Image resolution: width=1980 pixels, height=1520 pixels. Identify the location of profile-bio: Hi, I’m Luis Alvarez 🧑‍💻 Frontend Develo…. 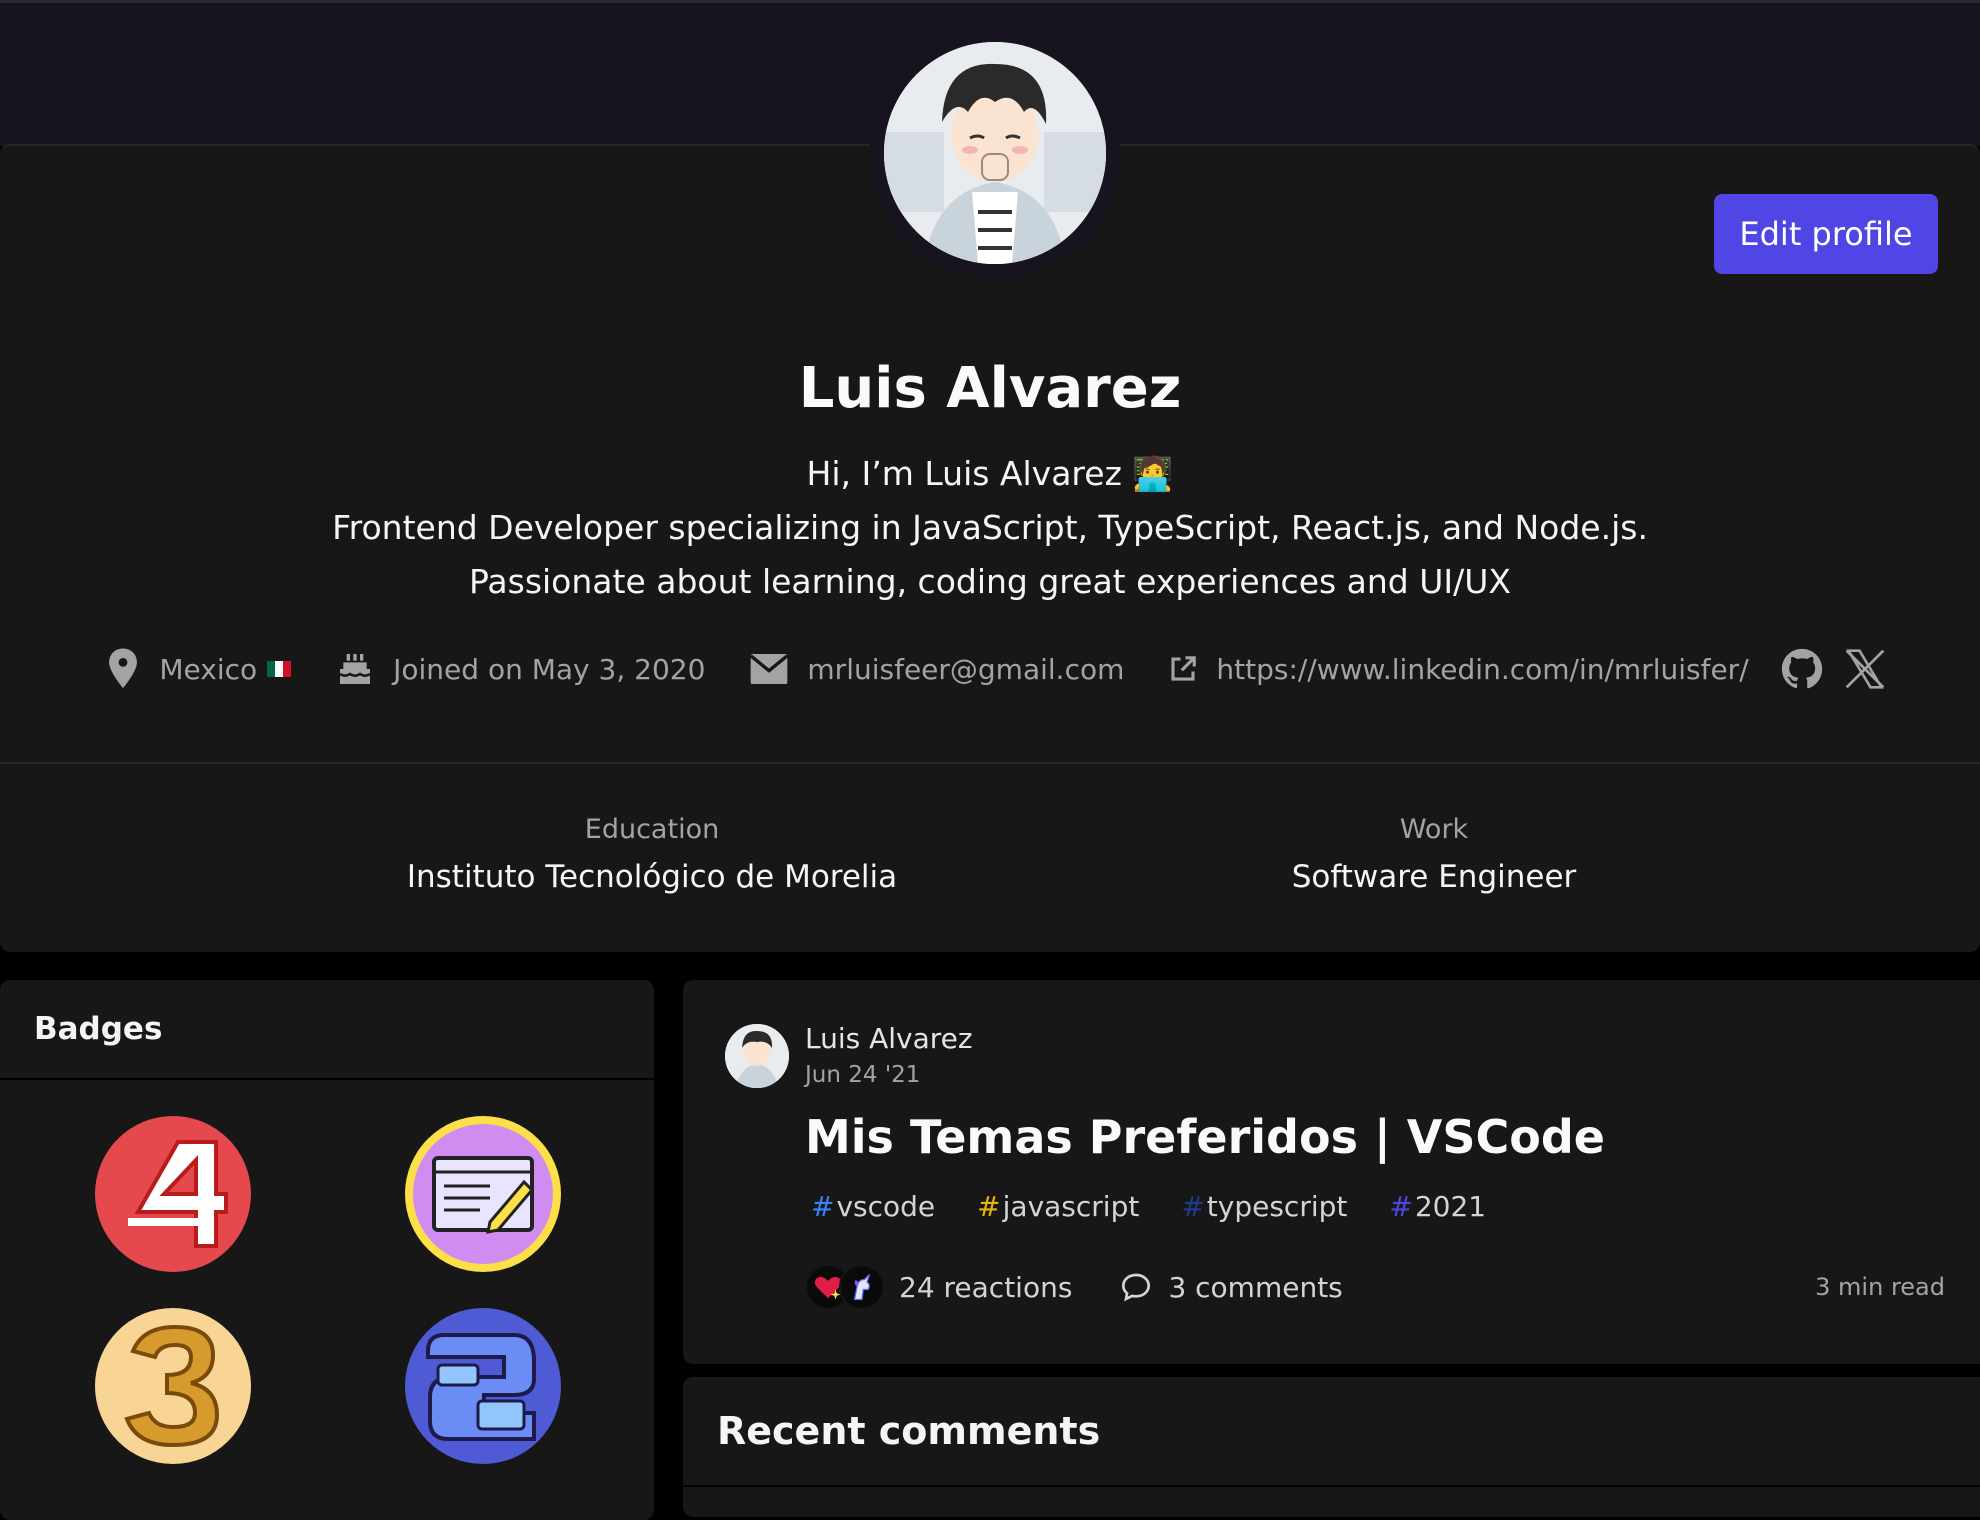
(990, 528).